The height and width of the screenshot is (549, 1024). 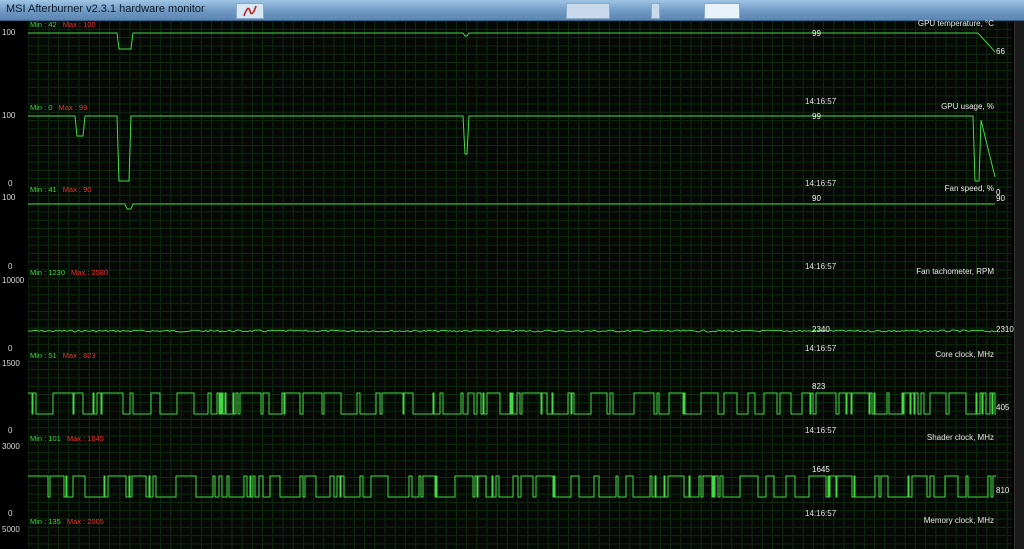 I want to click on min-max-stats: Min : 135 Max : 2005, so click(x=67, y=521).